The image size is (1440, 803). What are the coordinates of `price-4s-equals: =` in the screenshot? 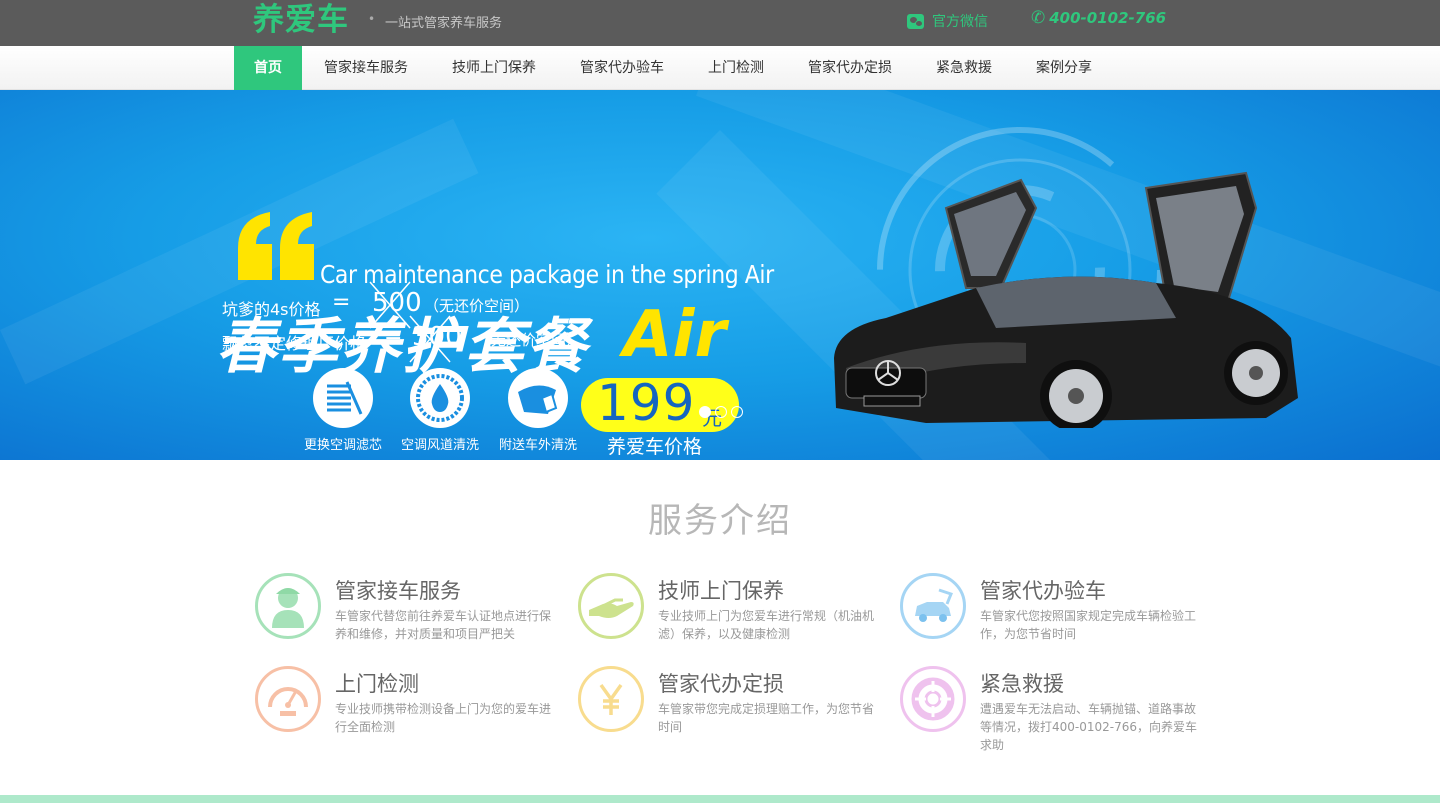 It's located at (341, 302).